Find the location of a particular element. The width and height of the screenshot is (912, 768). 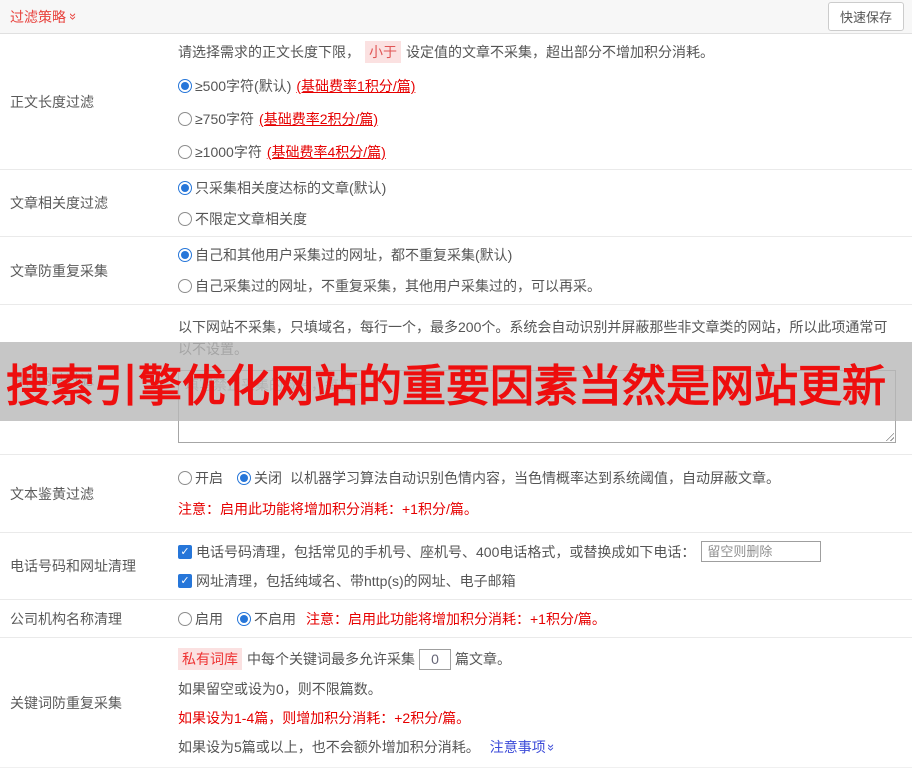

filter-strategy-title: 过滤策略 is located at coordinates (38, 16).